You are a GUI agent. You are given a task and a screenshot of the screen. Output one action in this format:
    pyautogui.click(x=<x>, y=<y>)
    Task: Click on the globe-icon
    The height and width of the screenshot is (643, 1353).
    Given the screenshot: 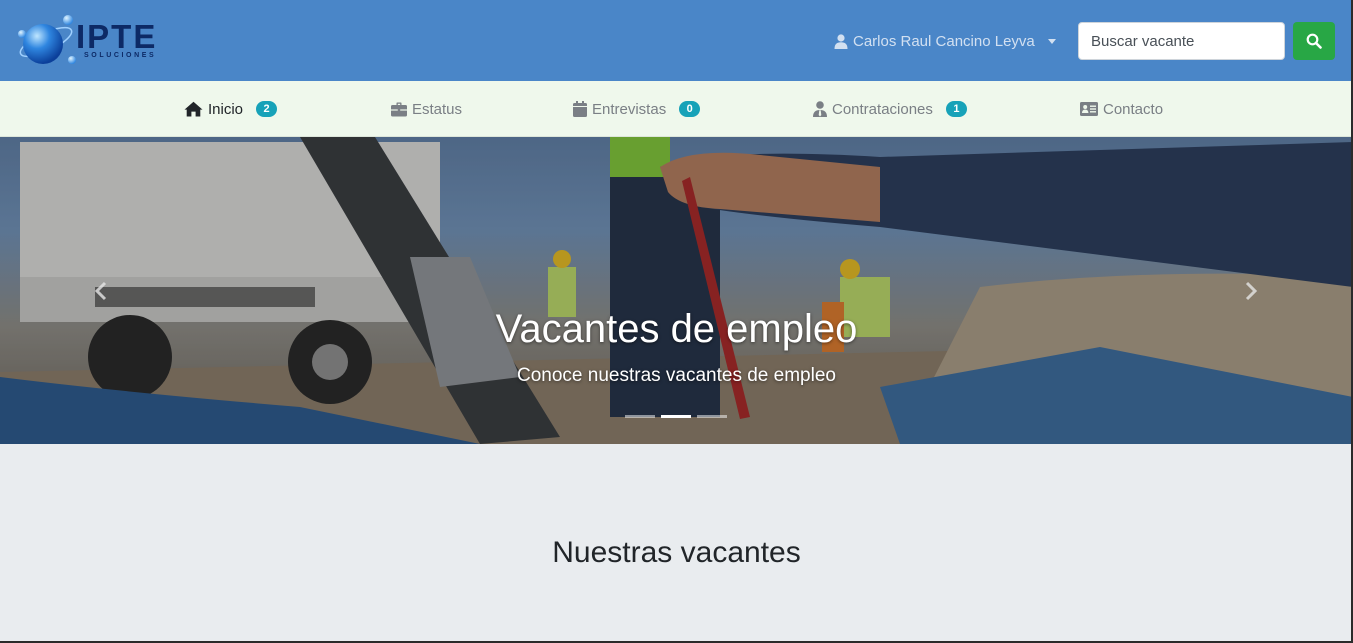 What is the action you would take?
    pyautogui.click(x=47, y=39)
    